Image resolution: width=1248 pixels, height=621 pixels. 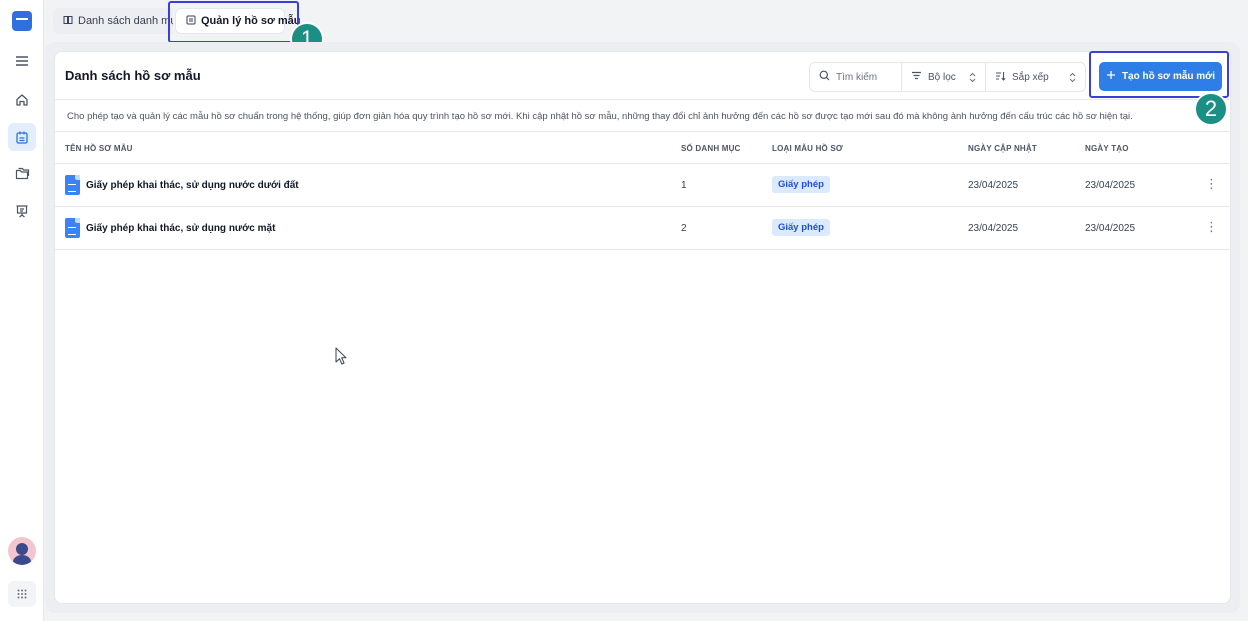 What do you see at coordinates (22, 310) in the screenshot?
I see `left-rail` at bounding box center [22, 310].